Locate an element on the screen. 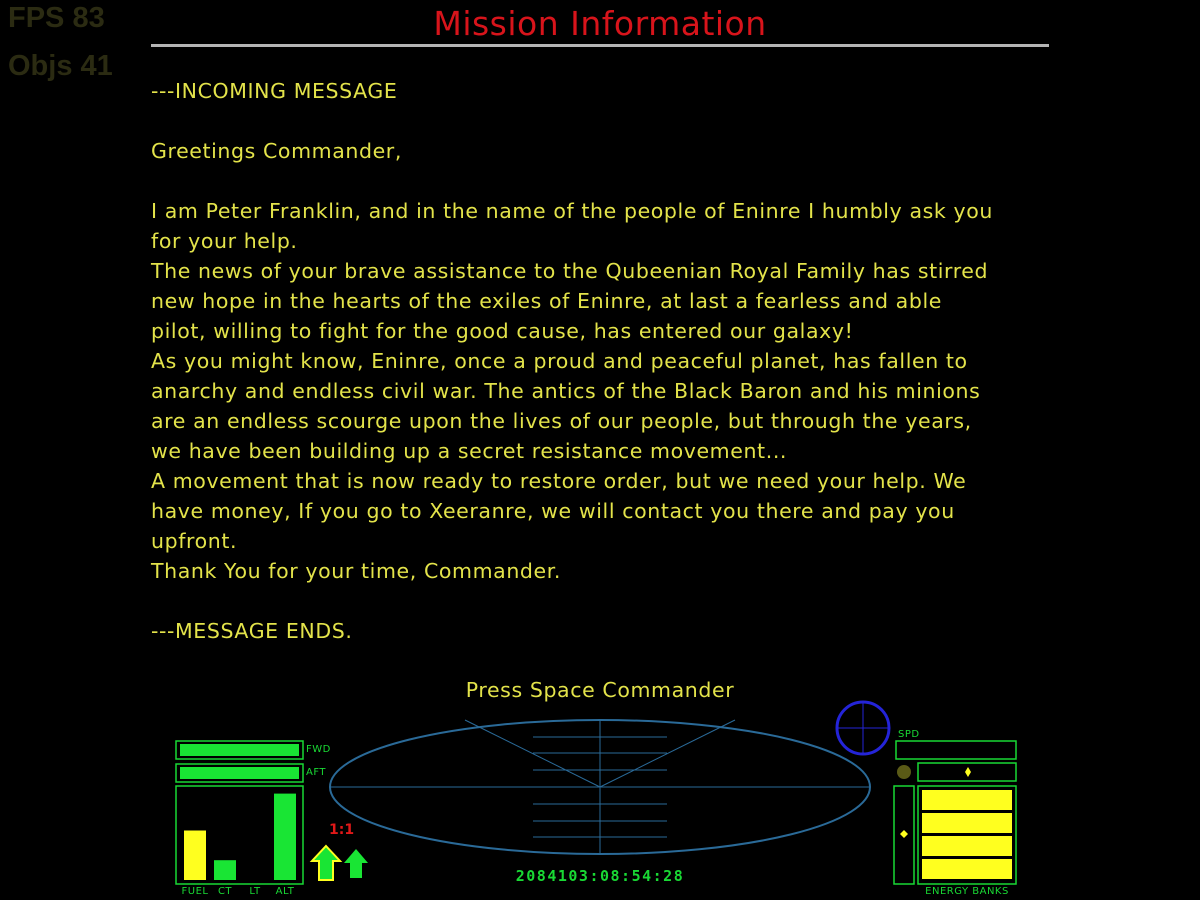 Image resolution: width=1200 pixels, height=900 pixels. fwd-shield-bar is located at coordinates (239, 750).